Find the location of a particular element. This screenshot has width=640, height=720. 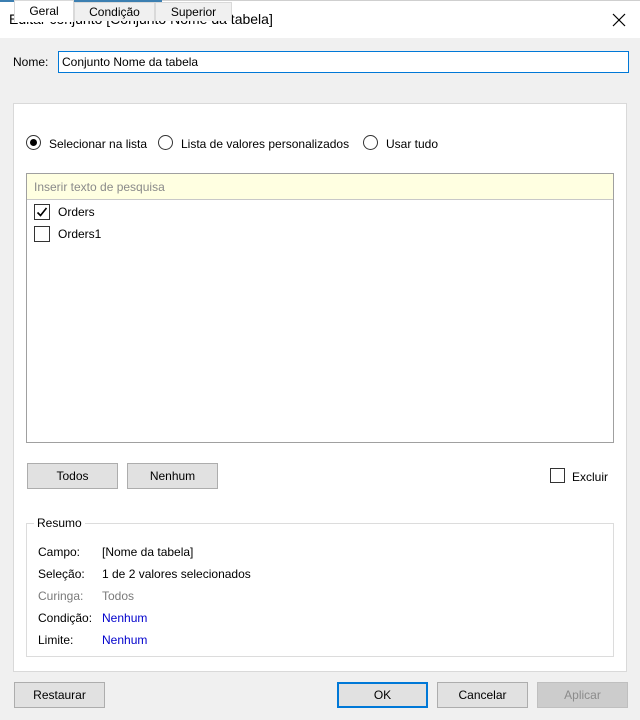

name-label: Nome: is located at coordinates (31, 62).